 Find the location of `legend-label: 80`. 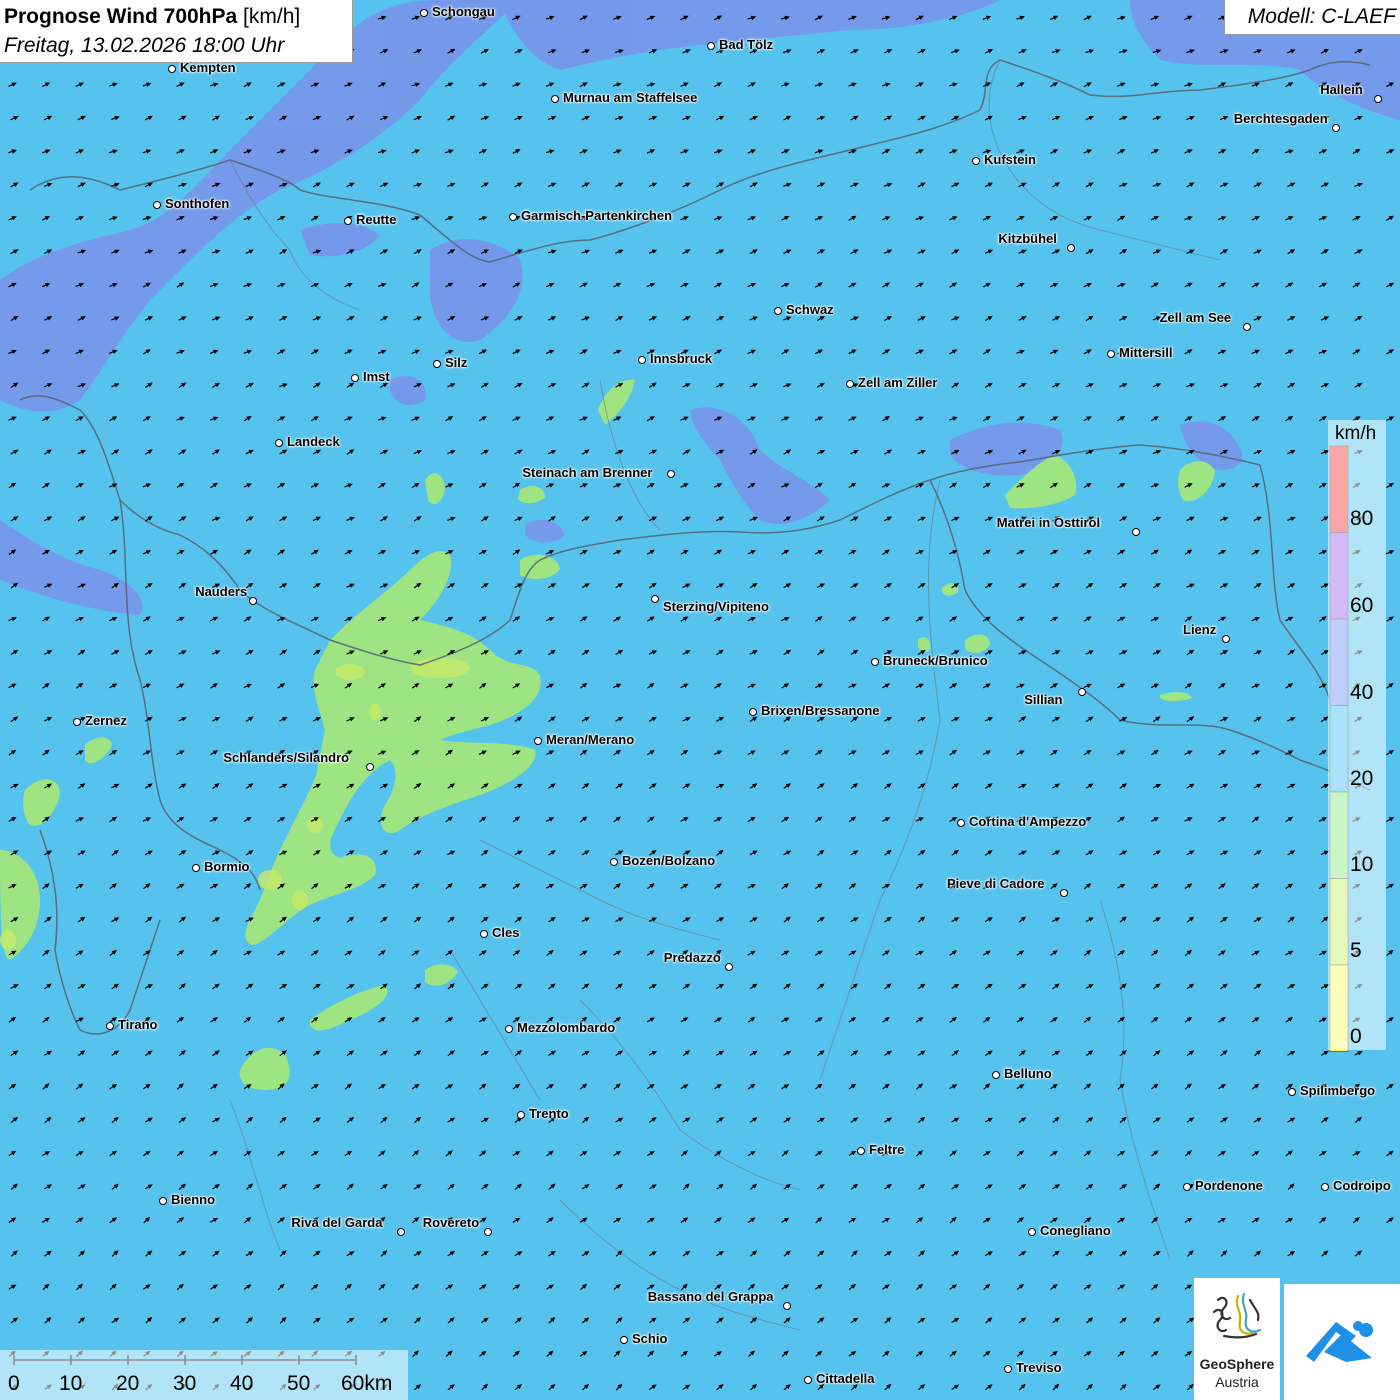

legend-label: 80 is located at coordinates (1362, 518).